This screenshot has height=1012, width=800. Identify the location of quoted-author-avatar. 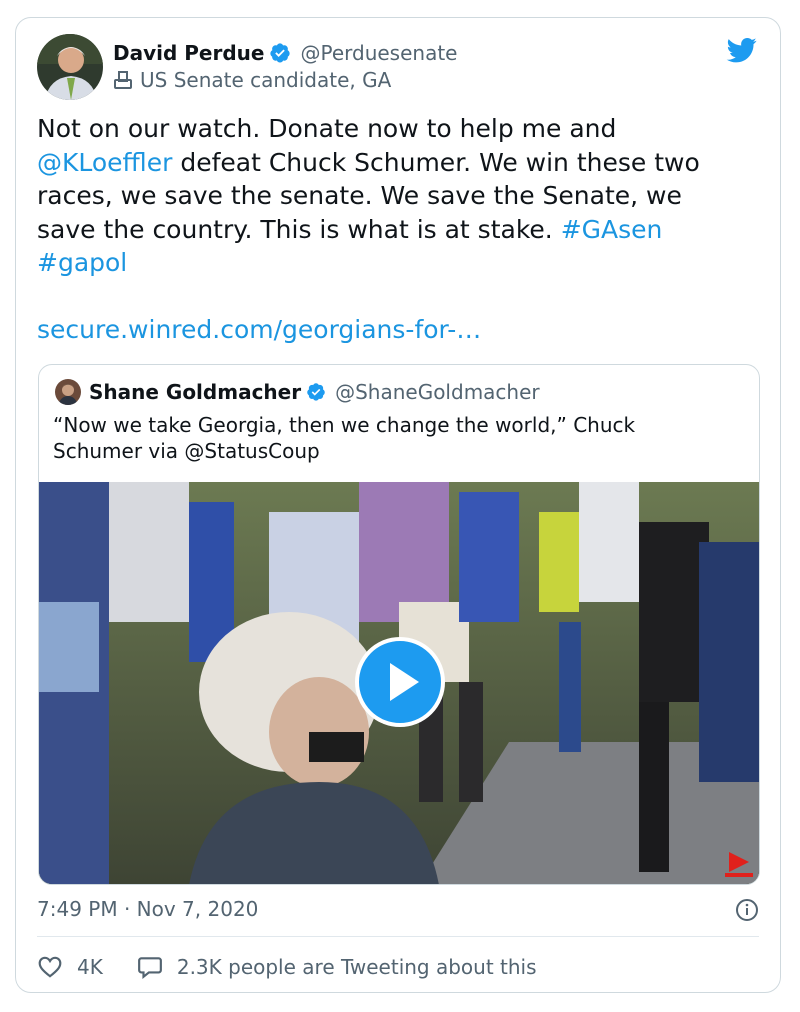
(68, 392).